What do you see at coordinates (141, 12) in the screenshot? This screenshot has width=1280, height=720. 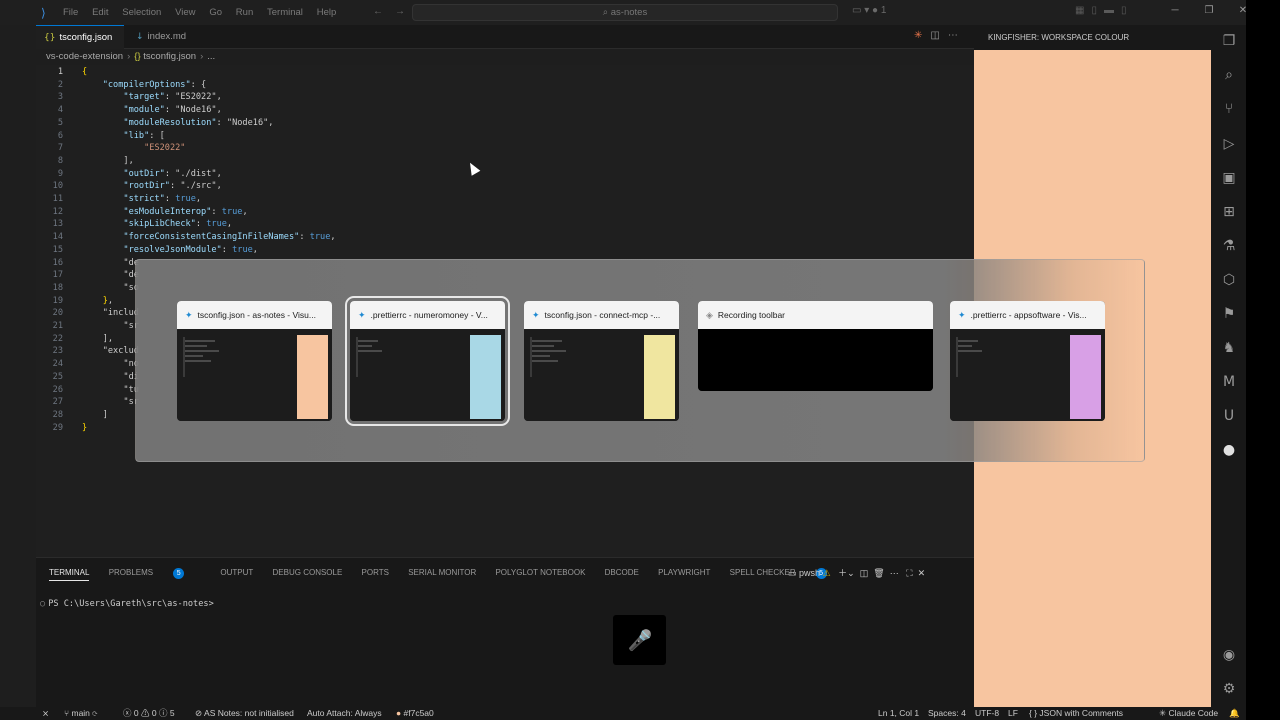 I see `menu-selection: Selection` at bounding box center [141, 12].